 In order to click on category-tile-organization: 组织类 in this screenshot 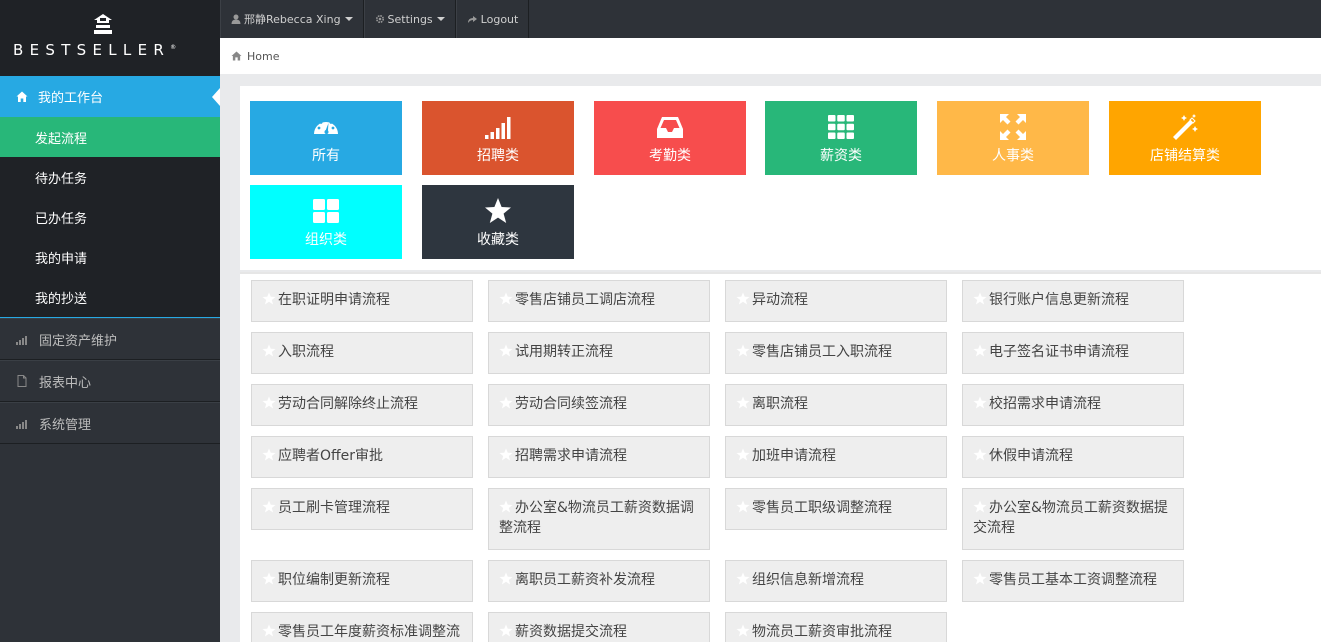, I will do `click(326, 222)`.